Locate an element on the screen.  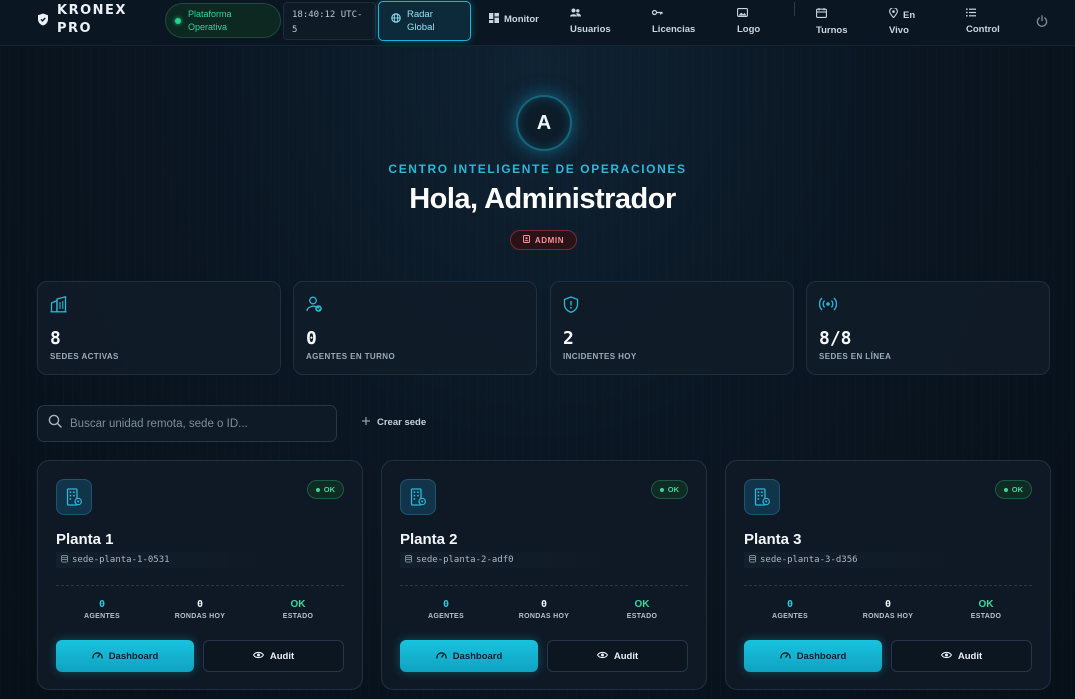
metric-estado: OK ESTADO is located at coordinates (986, 609).